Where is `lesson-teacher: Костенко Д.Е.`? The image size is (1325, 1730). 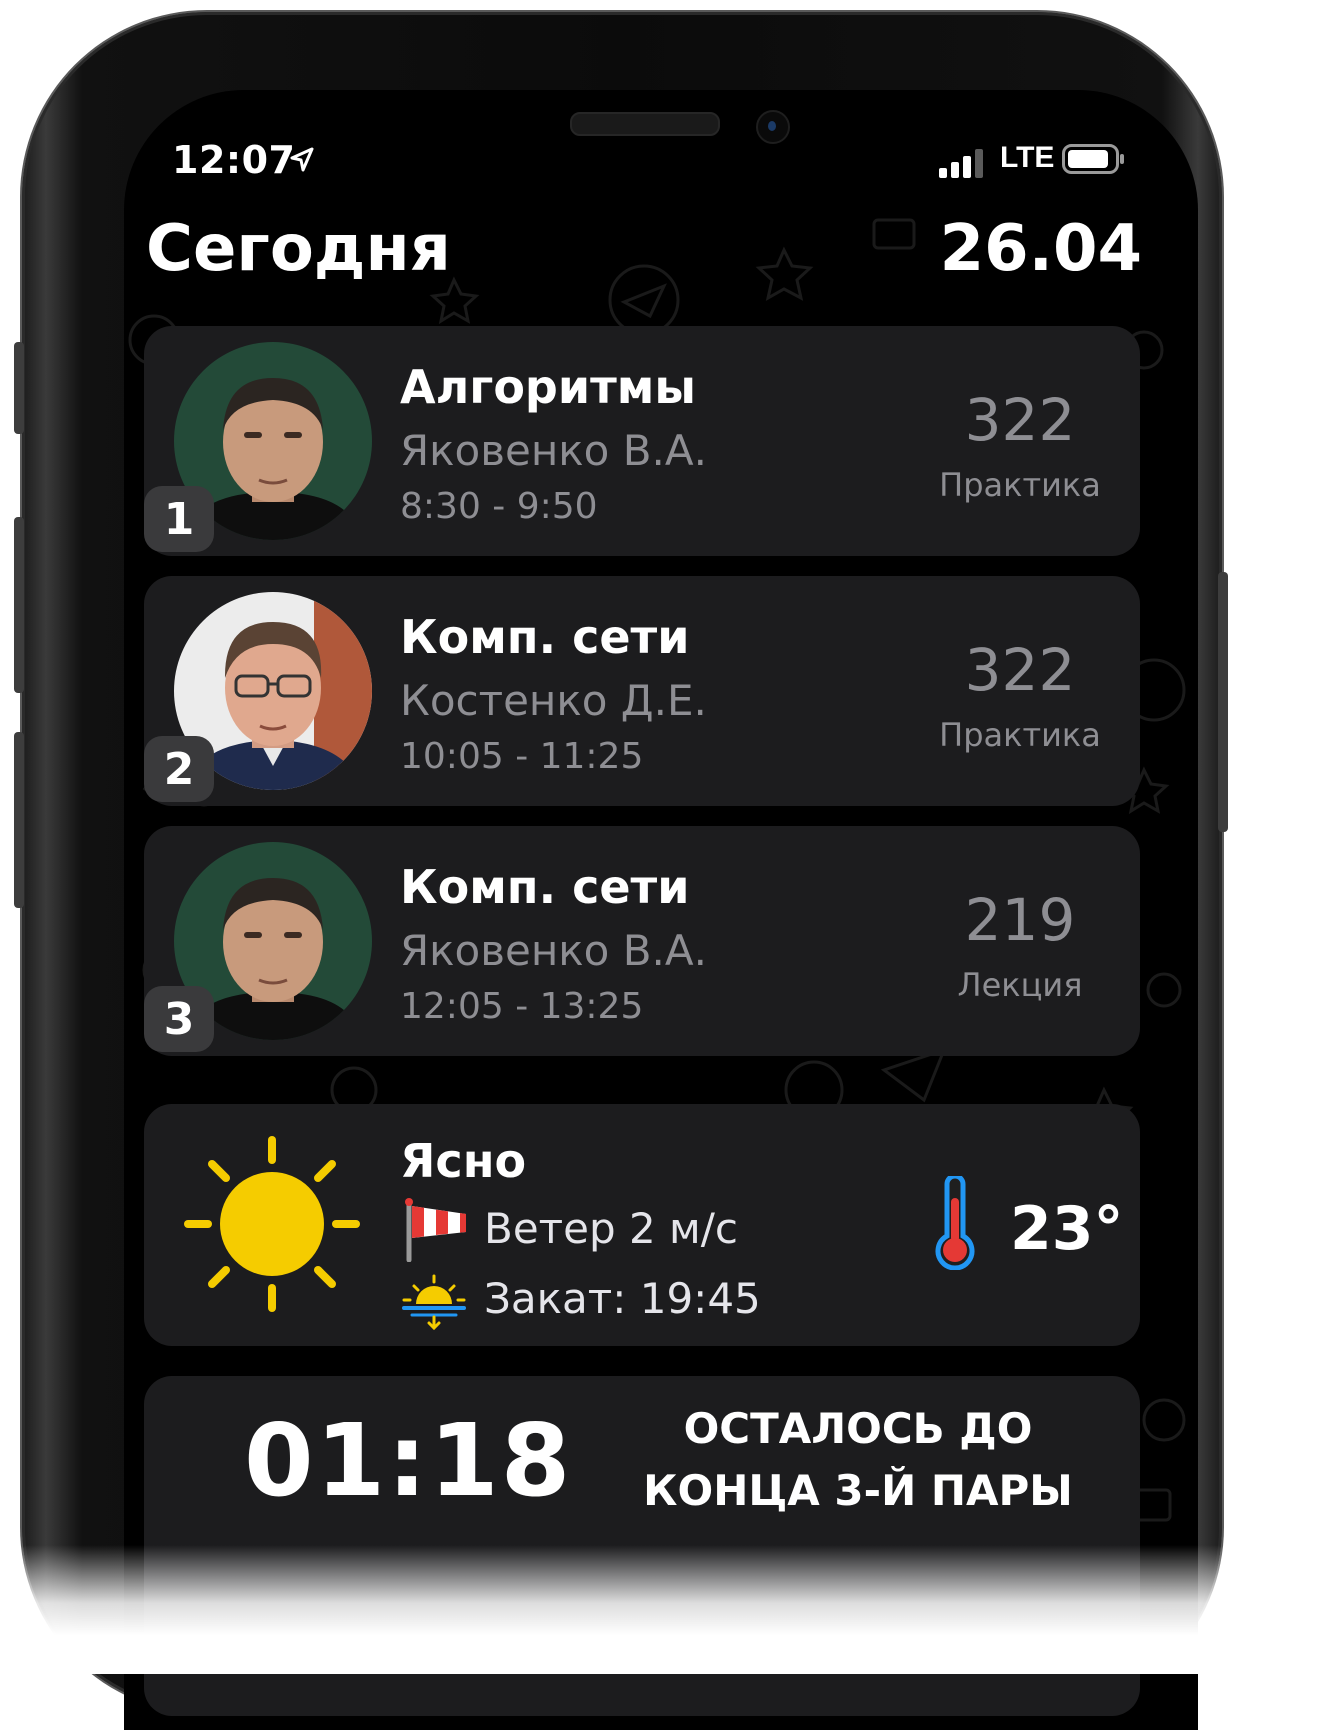
lesson-teacher: Костенко Д.Е. is located at coordinates (553, 700).